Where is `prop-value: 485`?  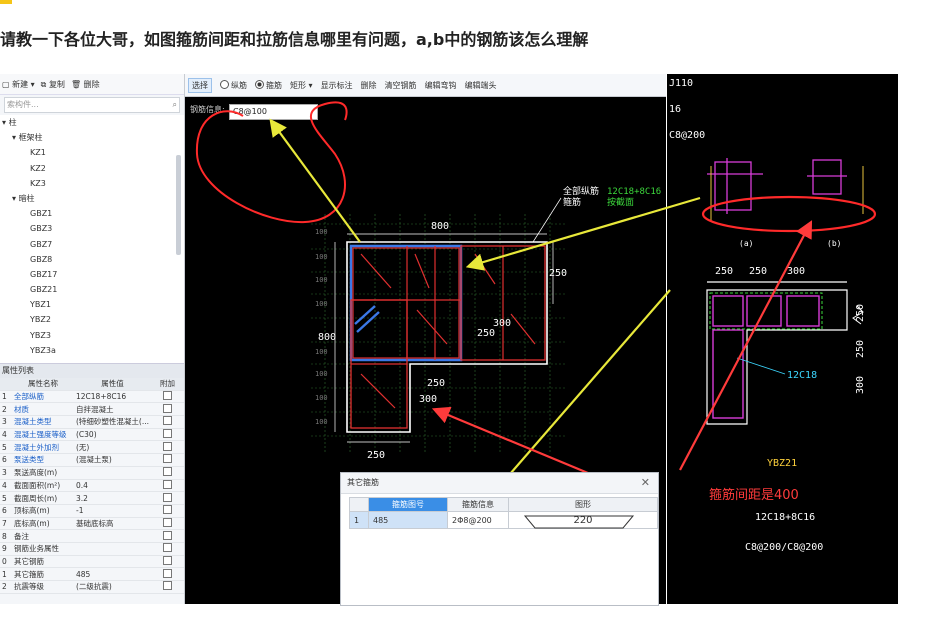
prop-value: 485 is located at coordinates (113, 574).